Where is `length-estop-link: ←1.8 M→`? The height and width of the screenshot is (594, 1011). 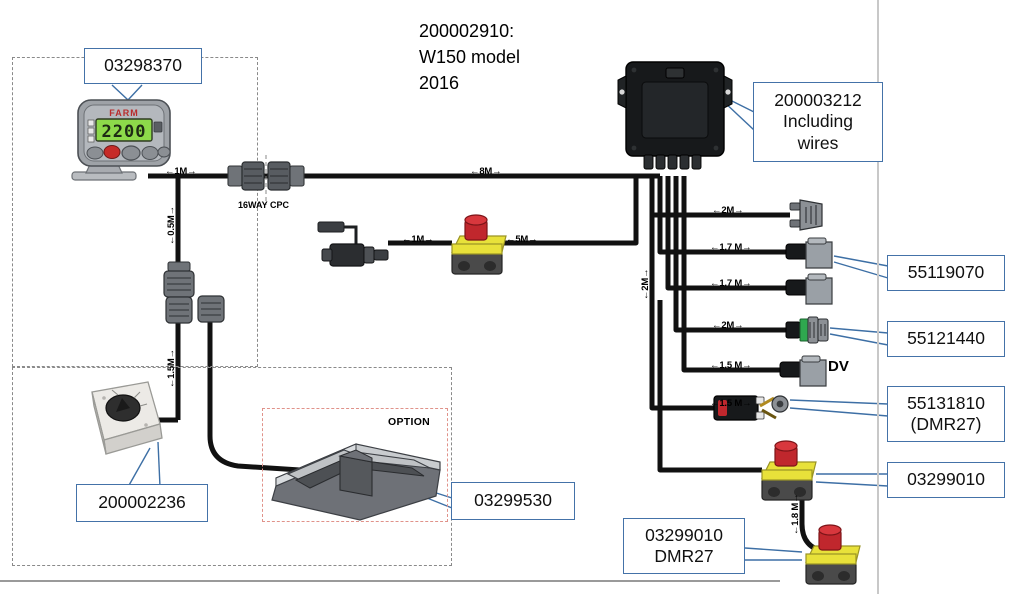
length-estop-link: ←1.8 M→ is located at coordinates (795, 514).